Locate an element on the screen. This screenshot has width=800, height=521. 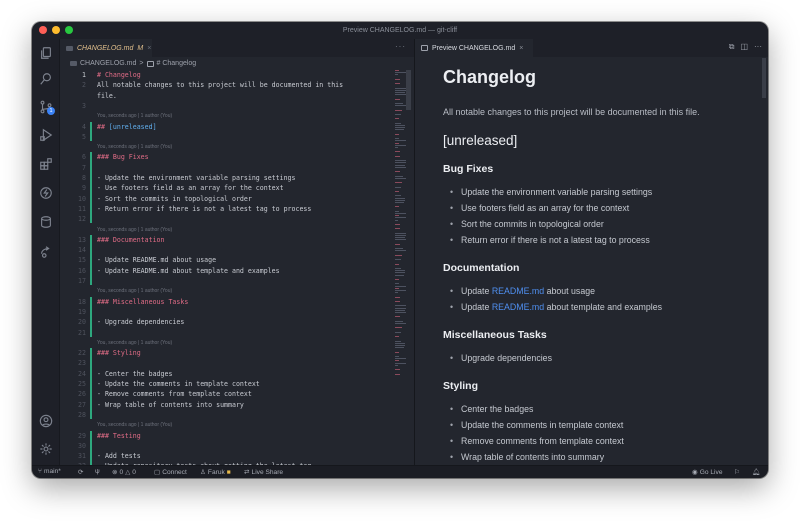
code-line: 3 is located at coordinates (225, 106).